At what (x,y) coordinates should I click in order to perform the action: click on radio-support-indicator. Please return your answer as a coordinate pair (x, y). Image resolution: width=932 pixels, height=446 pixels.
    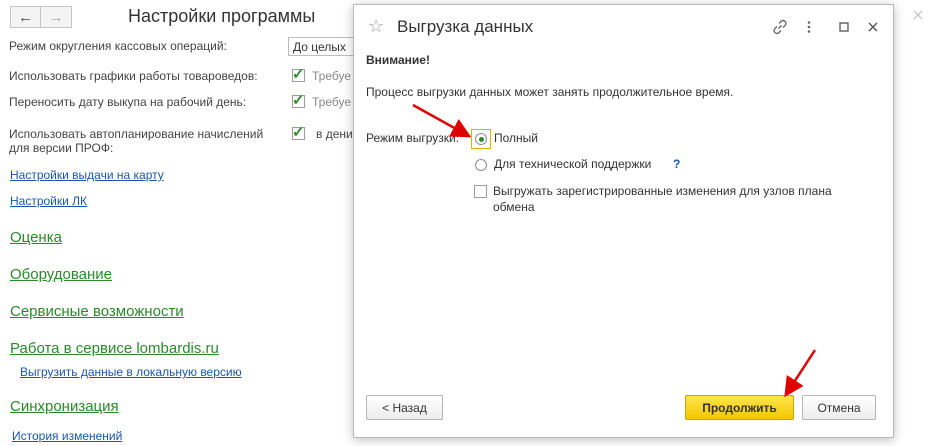
    Looking at the image, I should click on (481, 165).